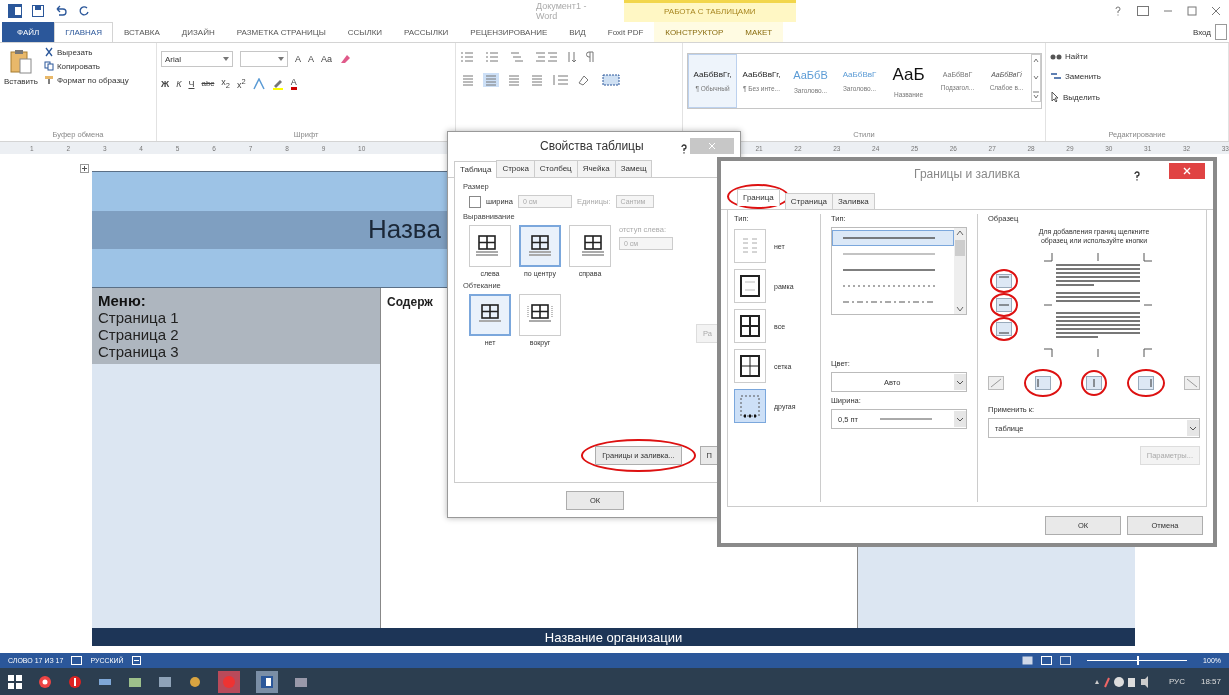 The image size is (1229, 695). Describe the element at coordinates (236, 334) in the screenshot. I see `menu-item: Страница 2` at that location.